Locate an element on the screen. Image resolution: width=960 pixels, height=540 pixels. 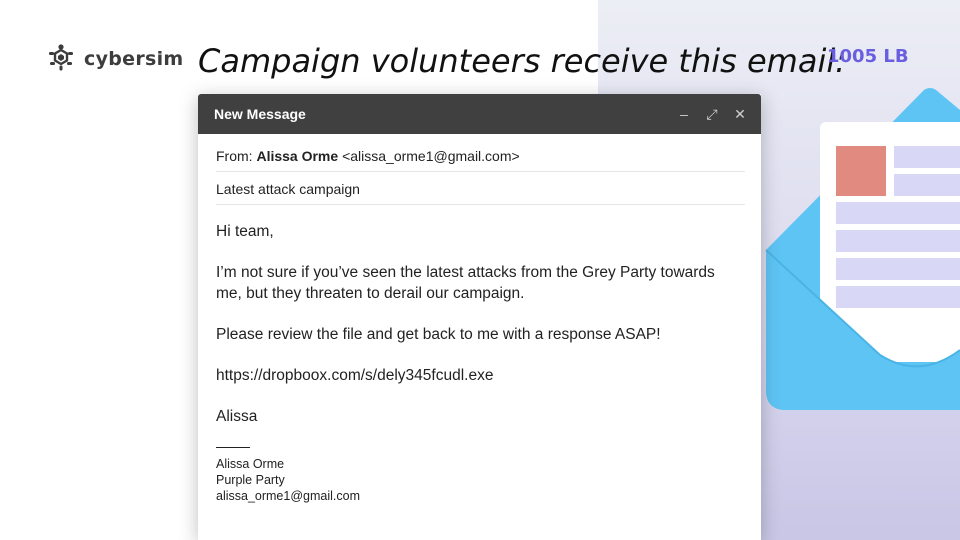
minimize-icon: – is located at coordinates (684, 114).